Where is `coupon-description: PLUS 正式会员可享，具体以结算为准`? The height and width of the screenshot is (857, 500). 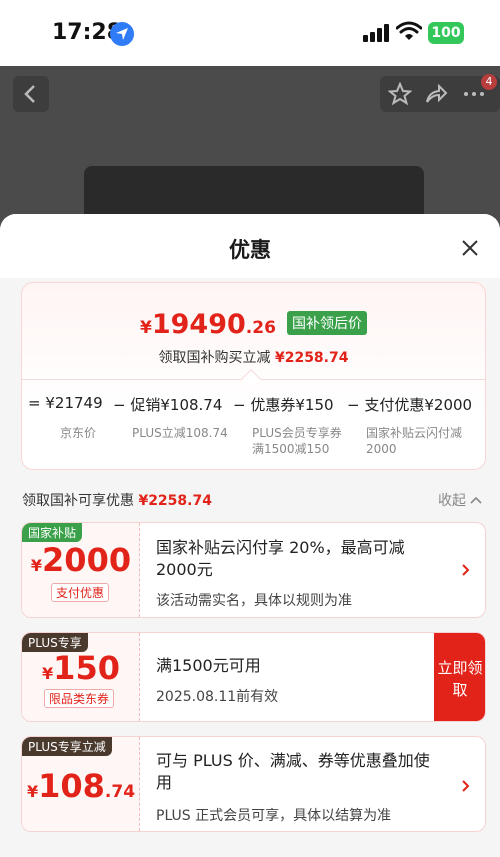
coupon-description: PLUS 正式会员可享，具体以结算为准 is located at coordinates (274, 816).